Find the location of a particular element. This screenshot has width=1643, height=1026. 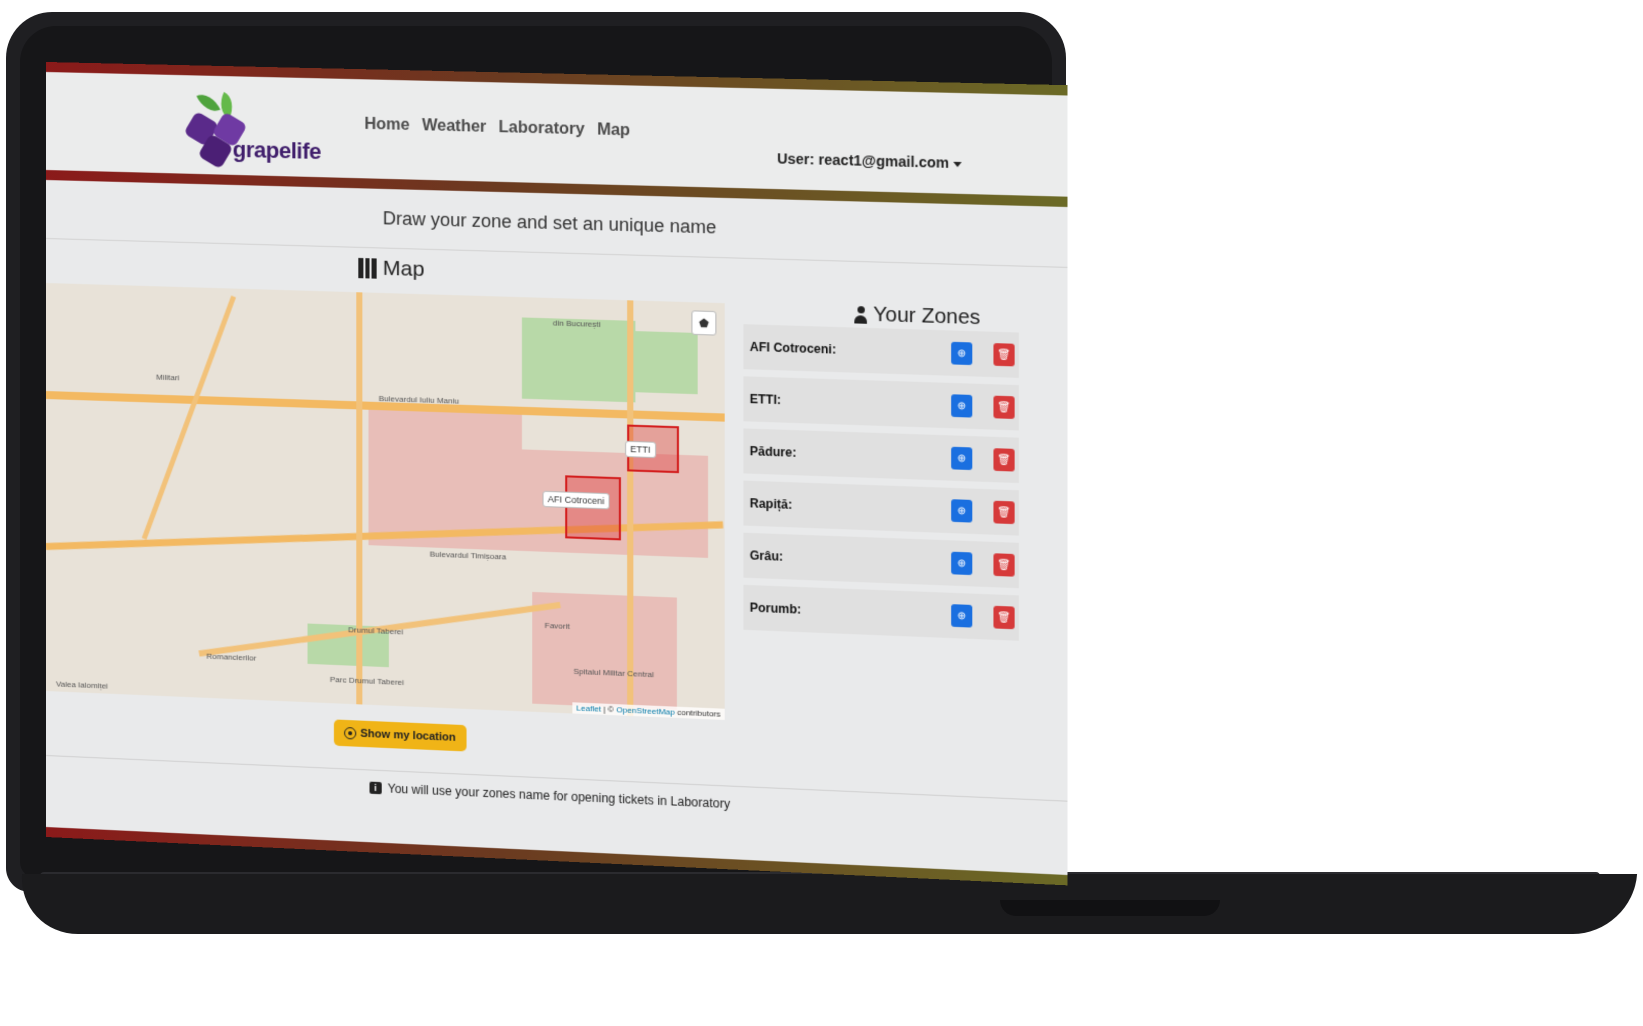

zone-name: Porumb: is located at coordinates (775, 608).